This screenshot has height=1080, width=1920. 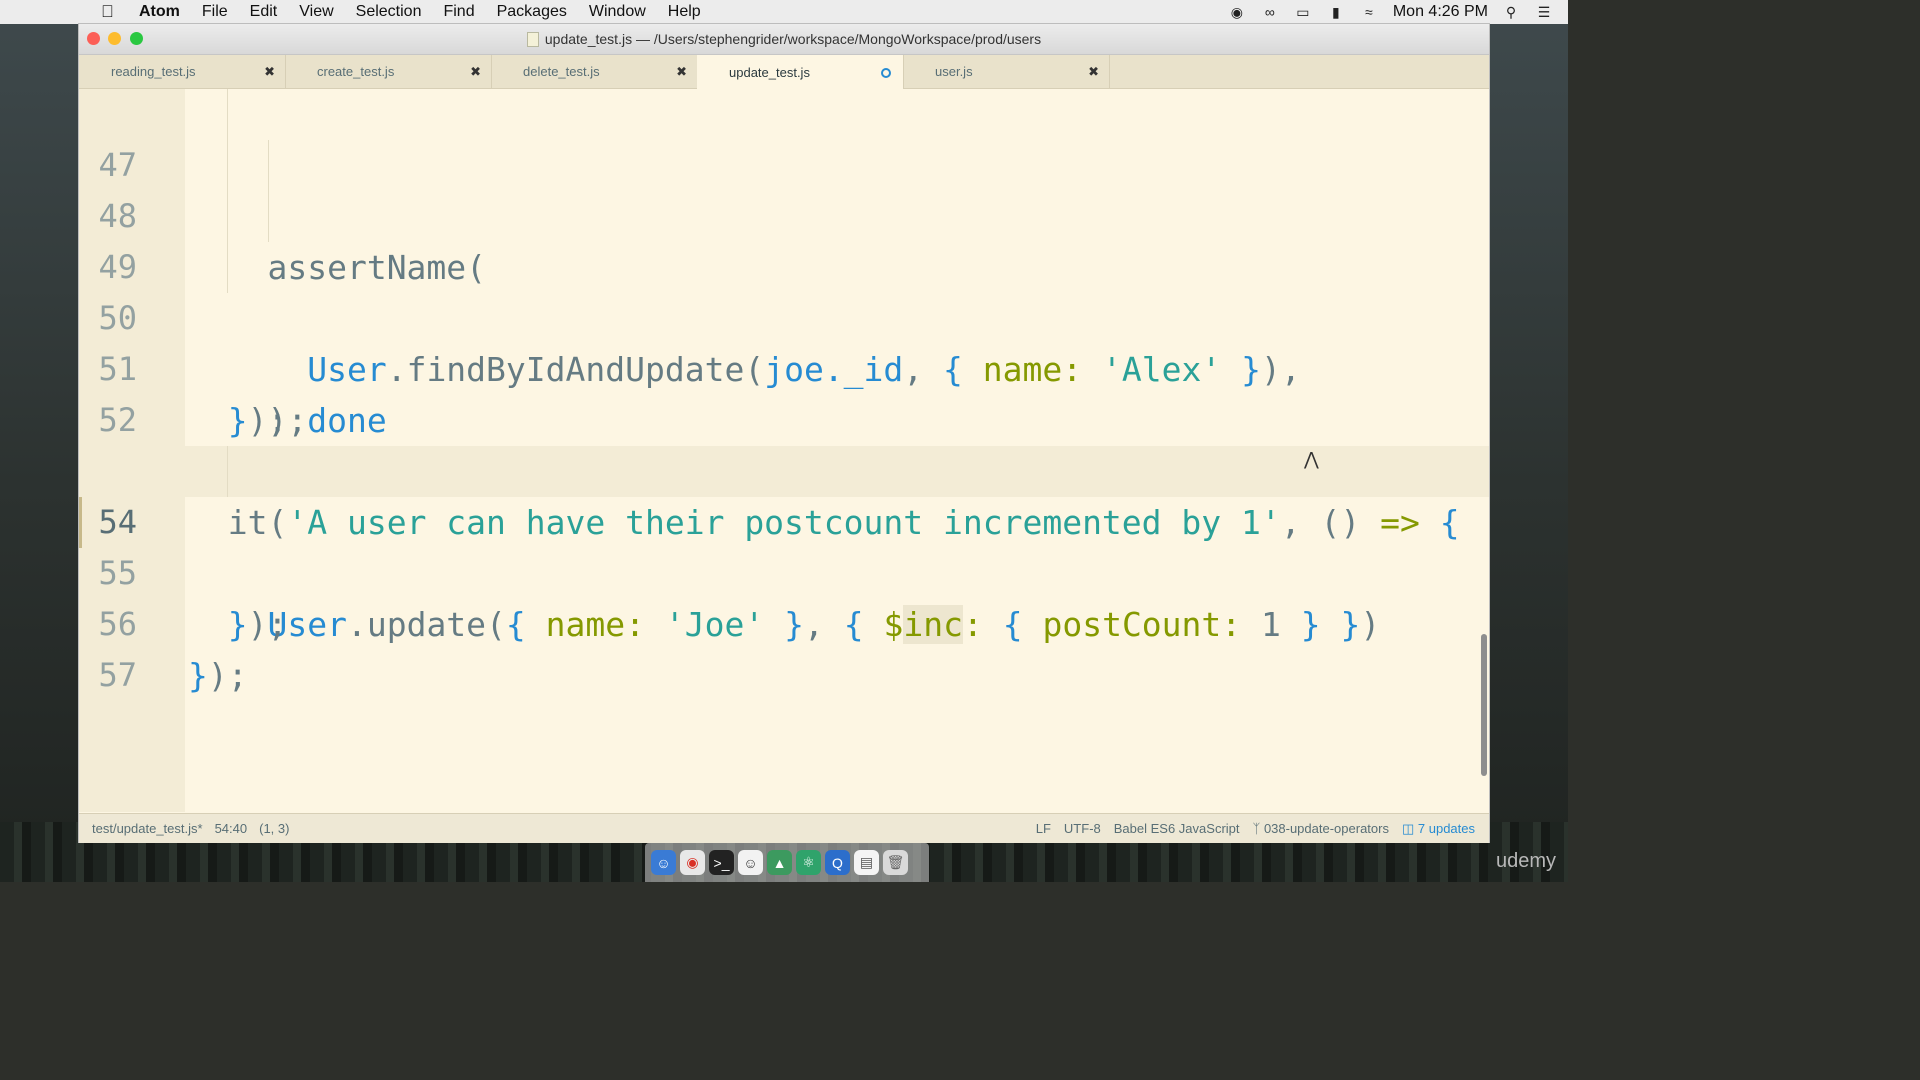 I want to click on record-icon: ◉, so click(x=1237, y=12).